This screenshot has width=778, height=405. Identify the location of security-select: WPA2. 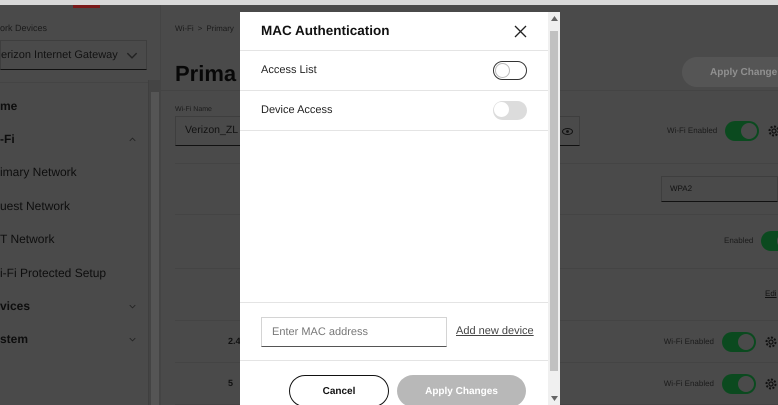
(719, 189).